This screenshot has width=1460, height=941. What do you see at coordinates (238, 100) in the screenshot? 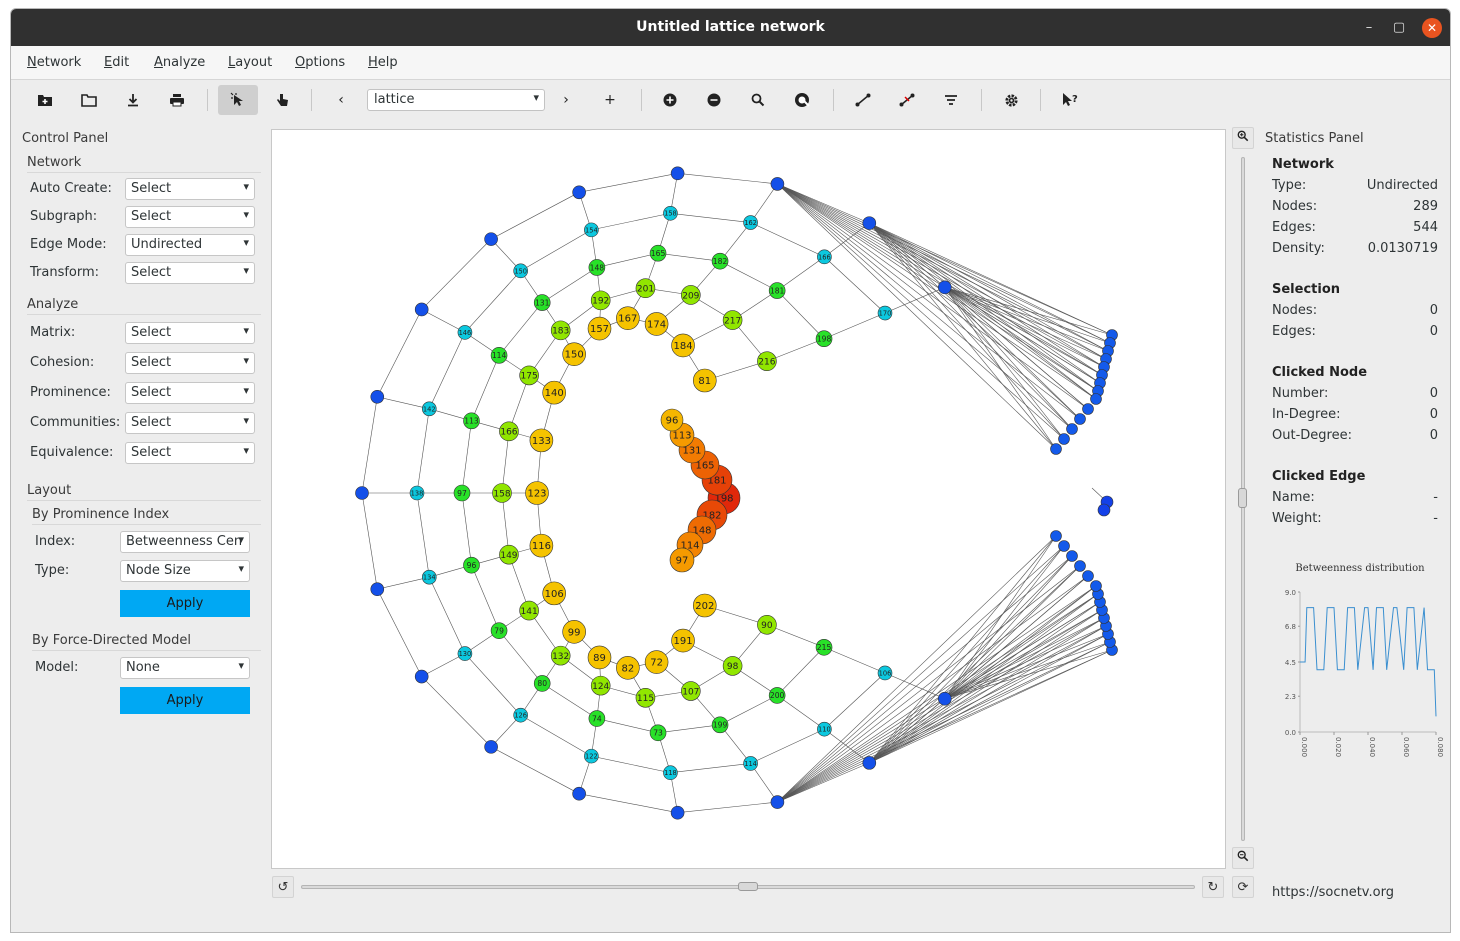
I see `select-pointer-icon` at bounding box center [238, 100].